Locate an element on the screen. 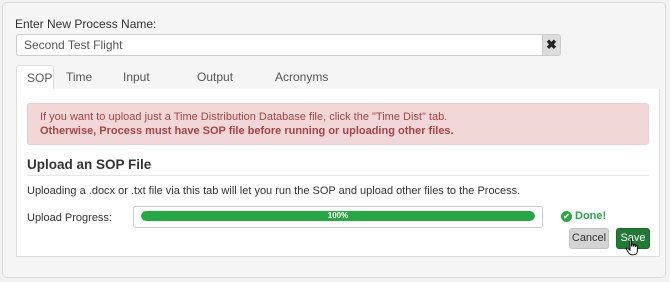 This screenshot has width=670, height=282. upload-progress-label: Upload Progress: is located at coordinates (69, 218).